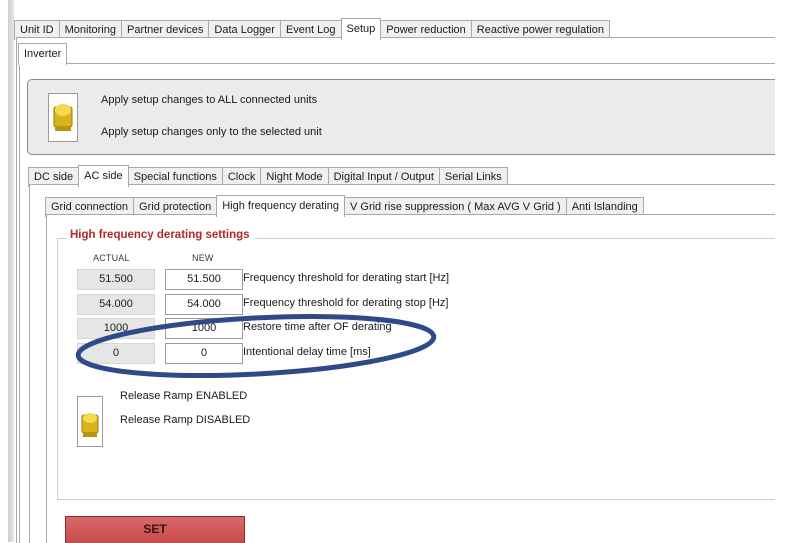  I want to click on new-value-restore-time-input: 1000, so click(204, 328).